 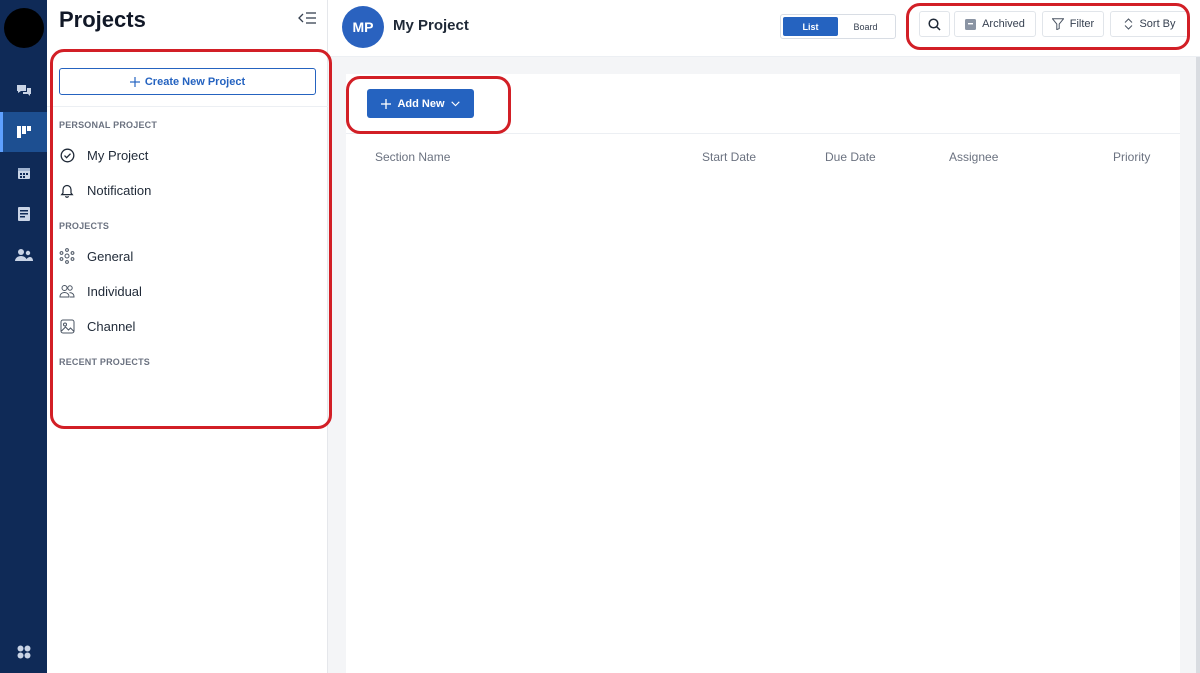 I want to click on users-icon, so click(x=67, y=291).